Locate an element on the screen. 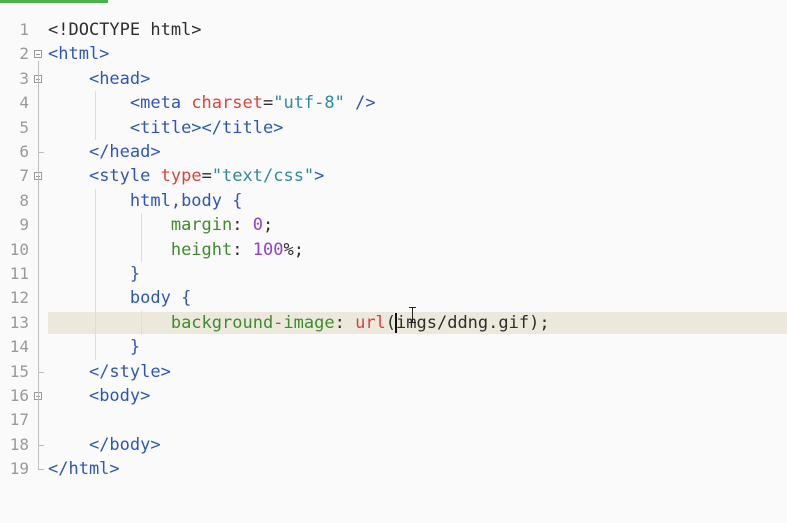 The image size is (787, 523). line-number: 3 is located at coordinates (24, 78).